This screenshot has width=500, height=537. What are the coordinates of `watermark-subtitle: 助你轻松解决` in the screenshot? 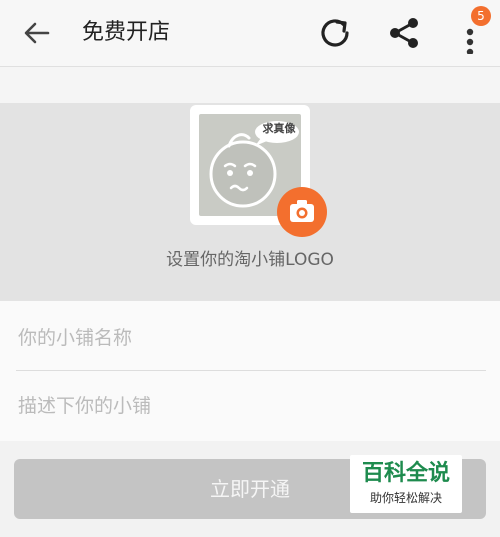 It's located at (405, 498).